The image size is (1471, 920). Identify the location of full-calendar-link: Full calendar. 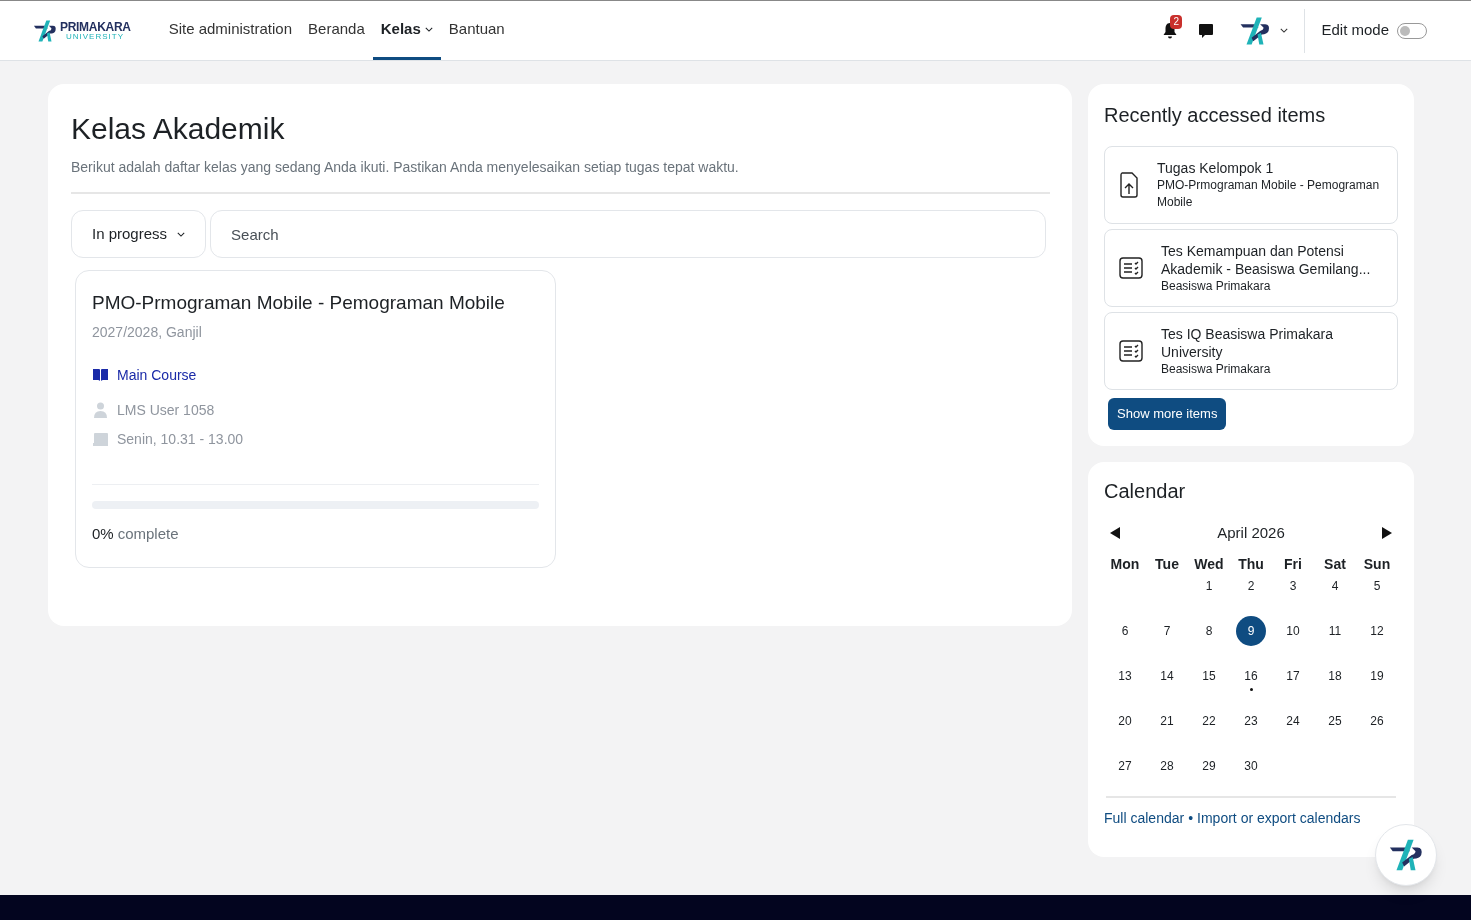
(1144, 818).